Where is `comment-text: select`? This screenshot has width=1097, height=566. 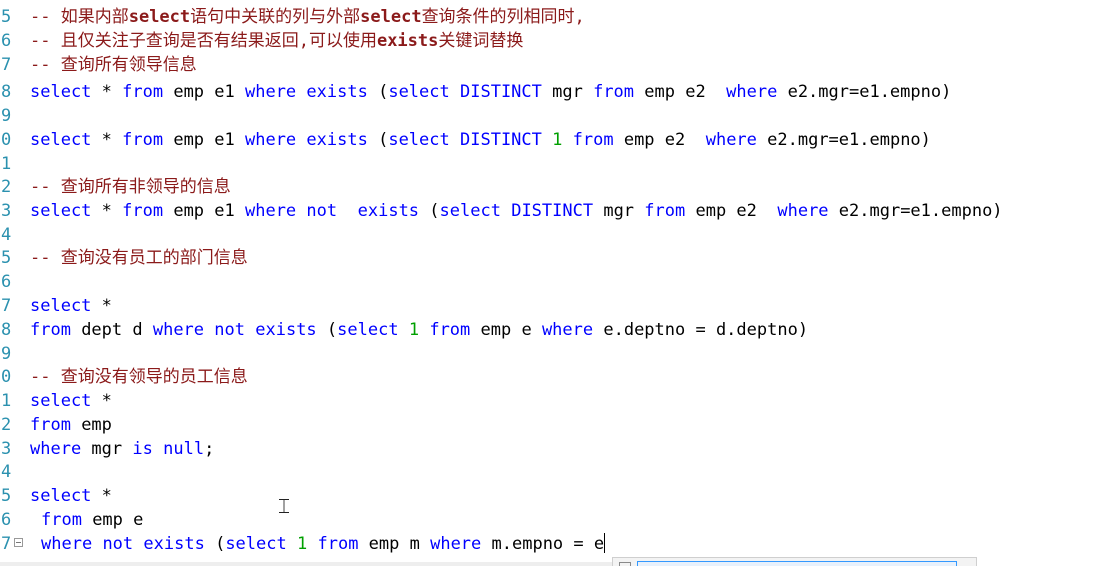 comment-text: select is located at coordinates (159, 17).